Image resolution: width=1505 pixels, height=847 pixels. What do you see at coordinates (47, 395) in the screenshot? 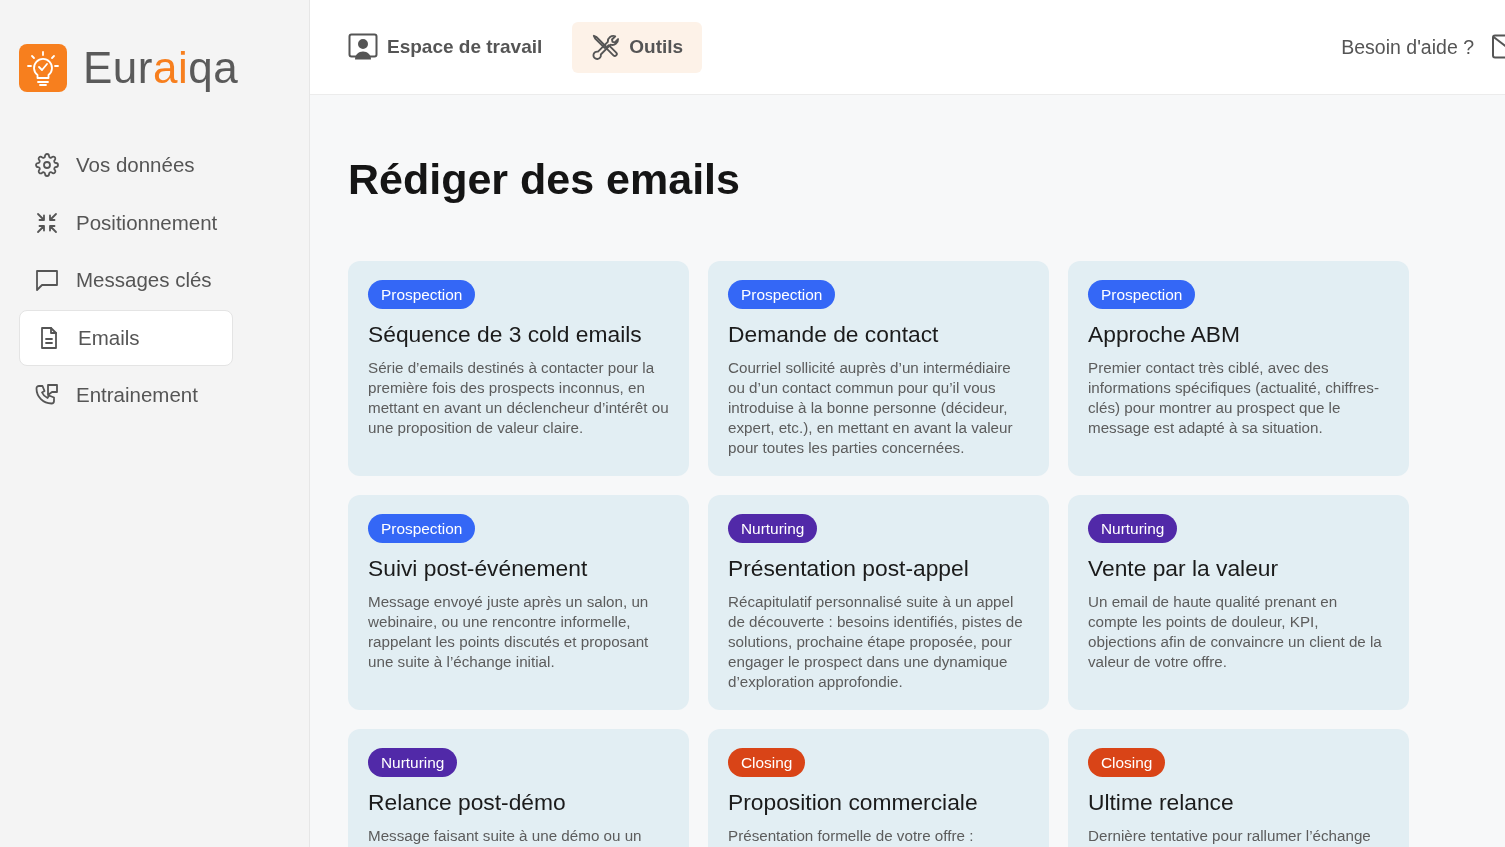
I see `phone-message-icon` at bounding box center [47, 395].